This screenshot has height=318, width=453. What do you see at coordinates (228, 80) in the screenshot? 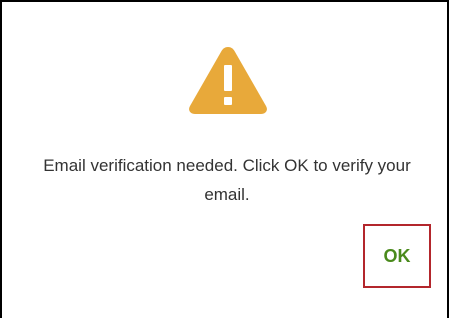
I see `warning-icon` at bounding box center [228, 80].